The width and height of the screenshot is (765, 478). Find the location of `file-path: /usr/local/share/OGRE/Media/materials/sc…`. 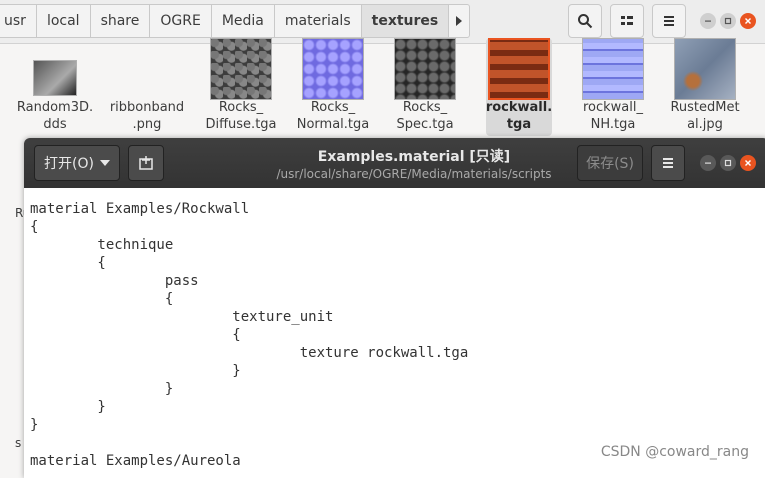

file-path: /usr/local/share/OGRE/Media/materials/sc… is located at coordinates (414, 174).